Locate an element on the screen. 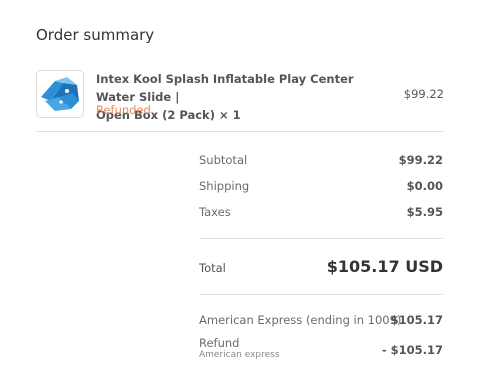 The width and height of the screenshot is (500, 391). total-value: $105.17 USD is located at coordinates (384, 266).